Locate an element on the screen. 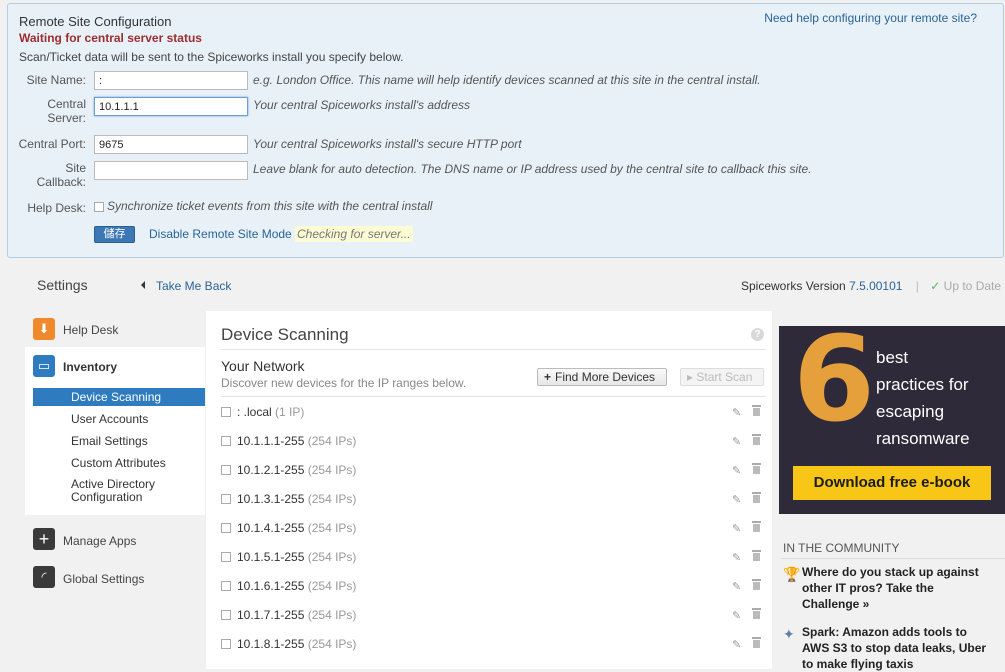  title-divider is located at coordinates (493, 349).